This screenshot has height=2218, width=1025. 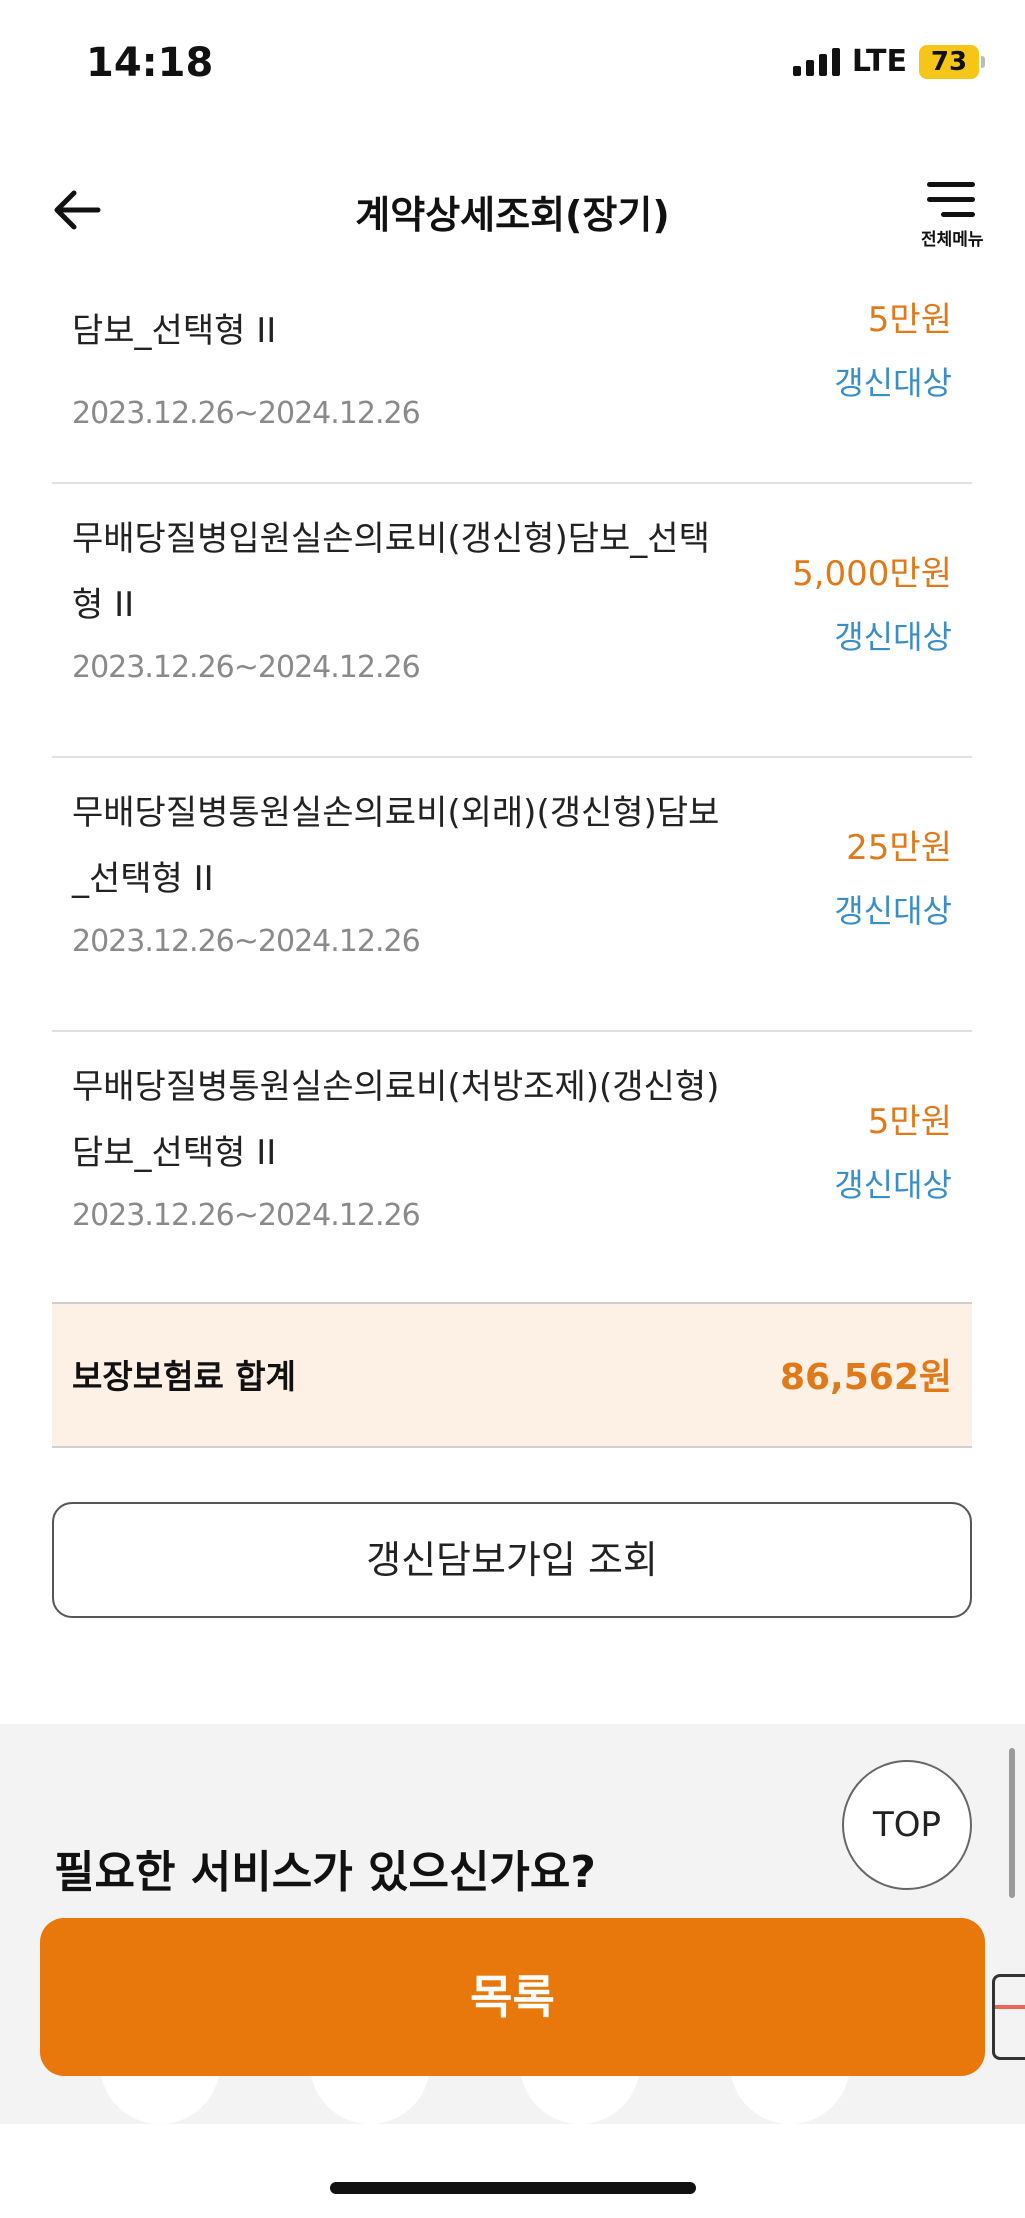 What do you see at coordinates (512, 65) in the screenshot?
I see `status-bar: 14:18 LTE 73` at bounding box center [512, 65].